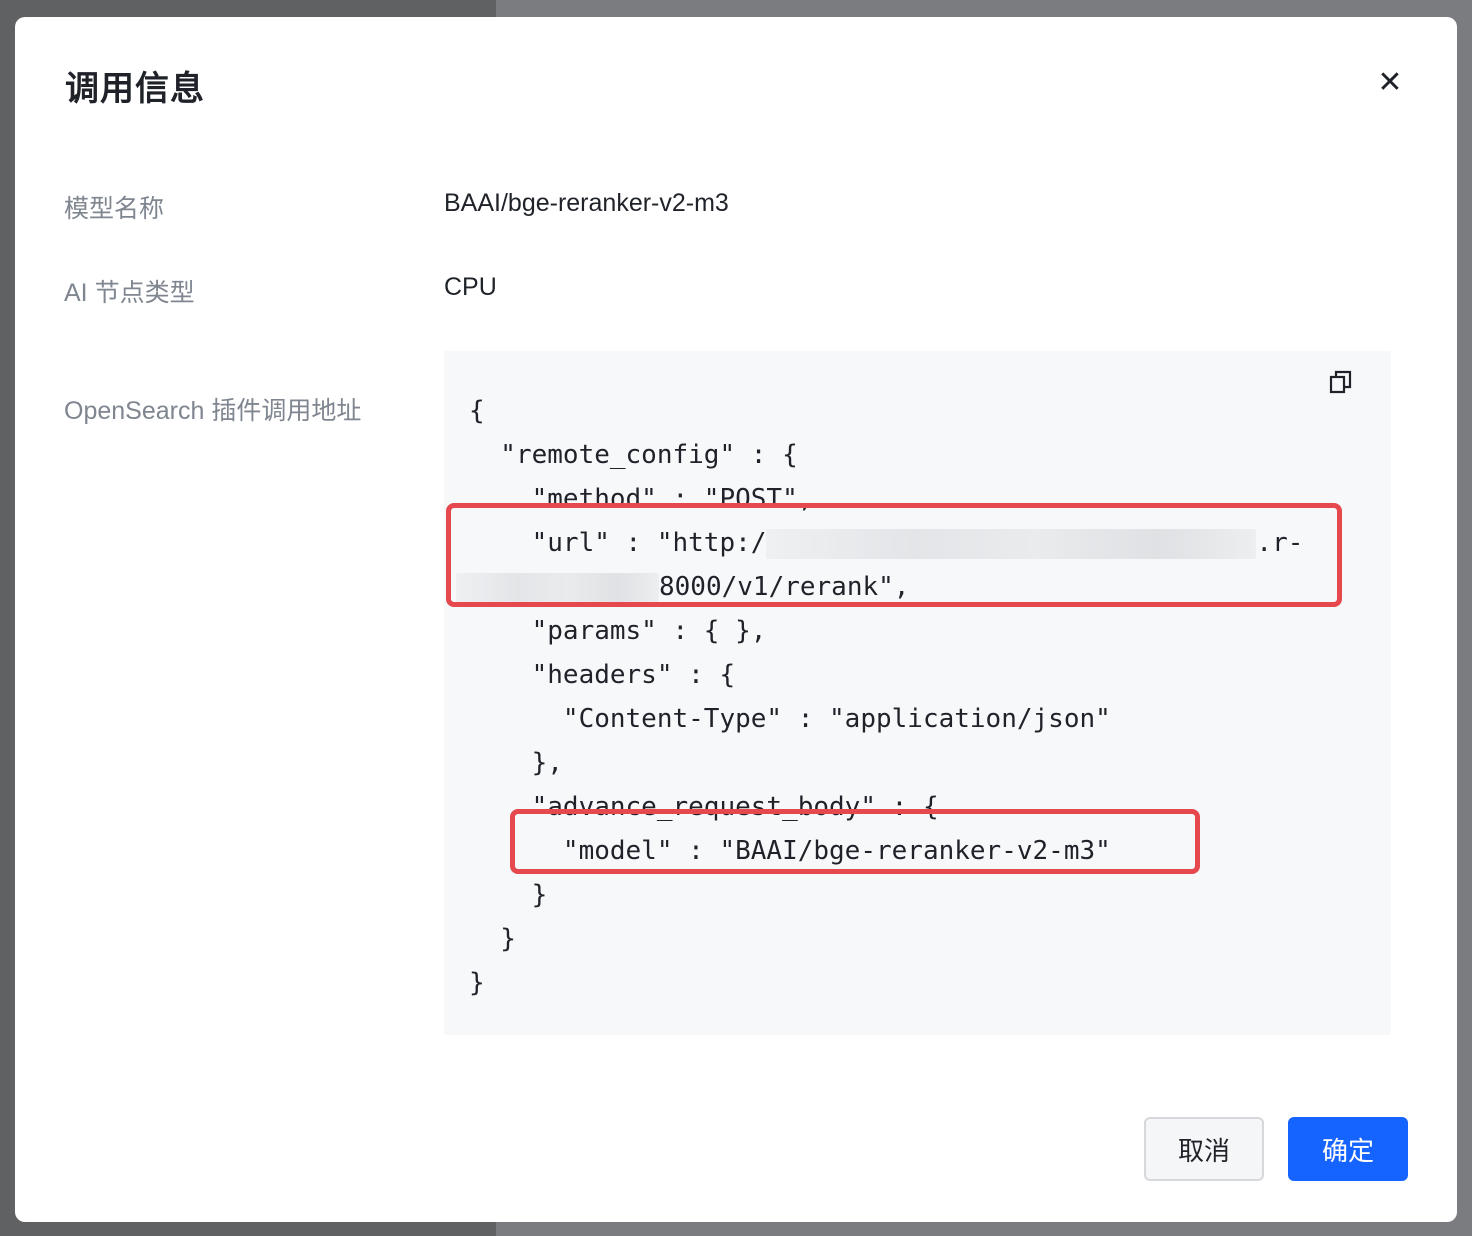 This screenshot has height=1236, width=1472. What do you see at coordinates (135, 89) in the screenshot?
I see `dialog-title: 调用信息` at bounding box center [135, 89].